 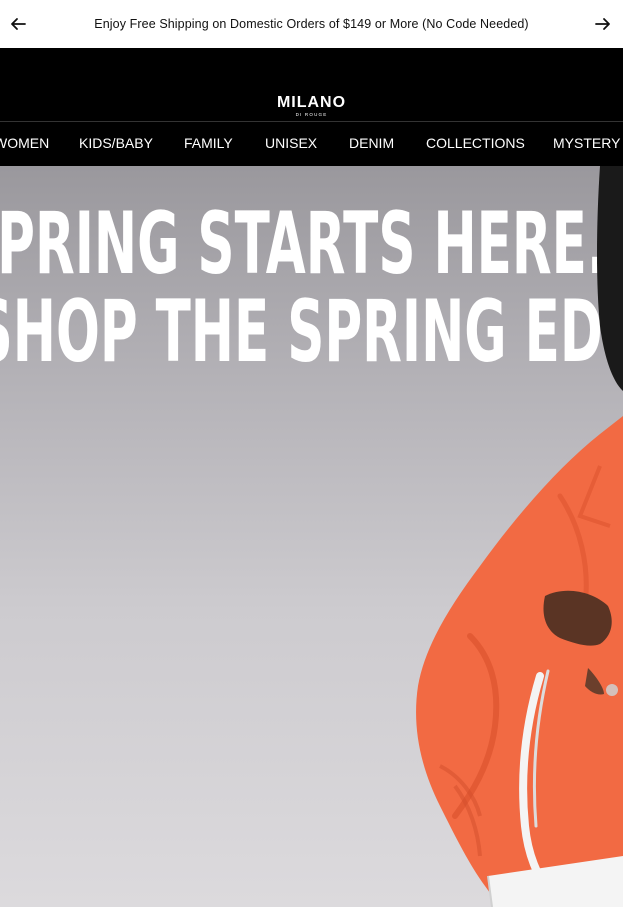 What do you see at coordinates (475, 144) in the screenshot?
I see `nav-item-collections: COLLECTIONS` at bounding box center [475, 144].